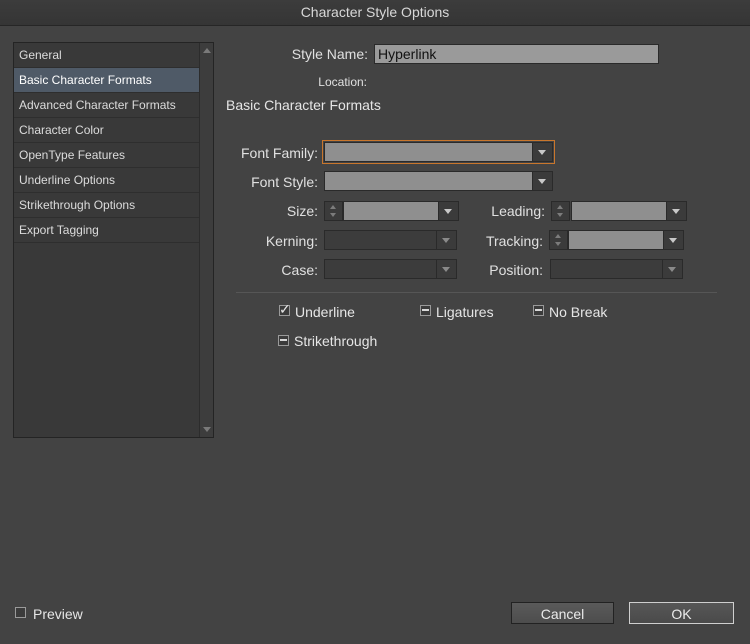  I want to click on sidebar-item-opentype-features: OpenType Features, so click(107, 155).